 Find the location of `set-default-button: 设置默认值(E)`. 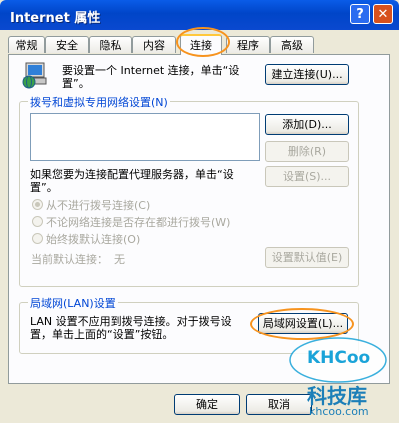

set-default-button: 设置默认值(E) is located at coordinates (307, 257).